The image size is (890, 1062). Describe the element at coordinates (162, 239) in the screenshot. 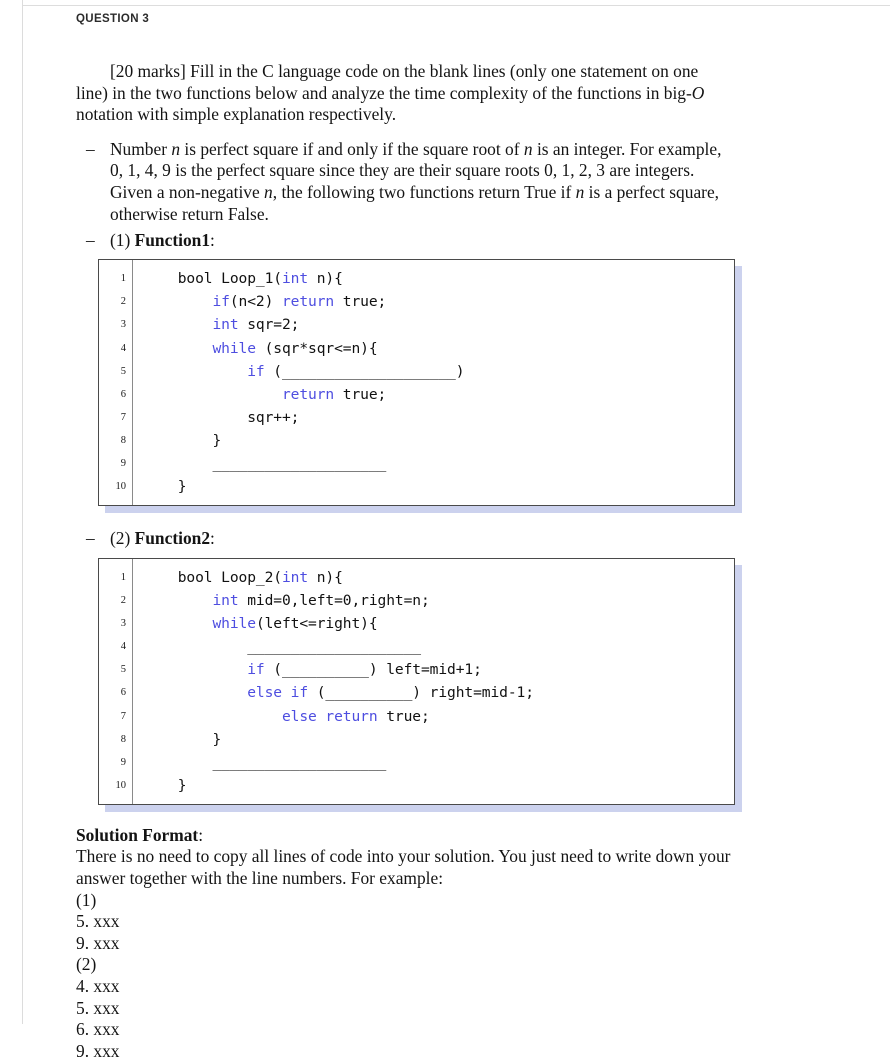

I see `bullet-text: (1) Function1:` at that location.